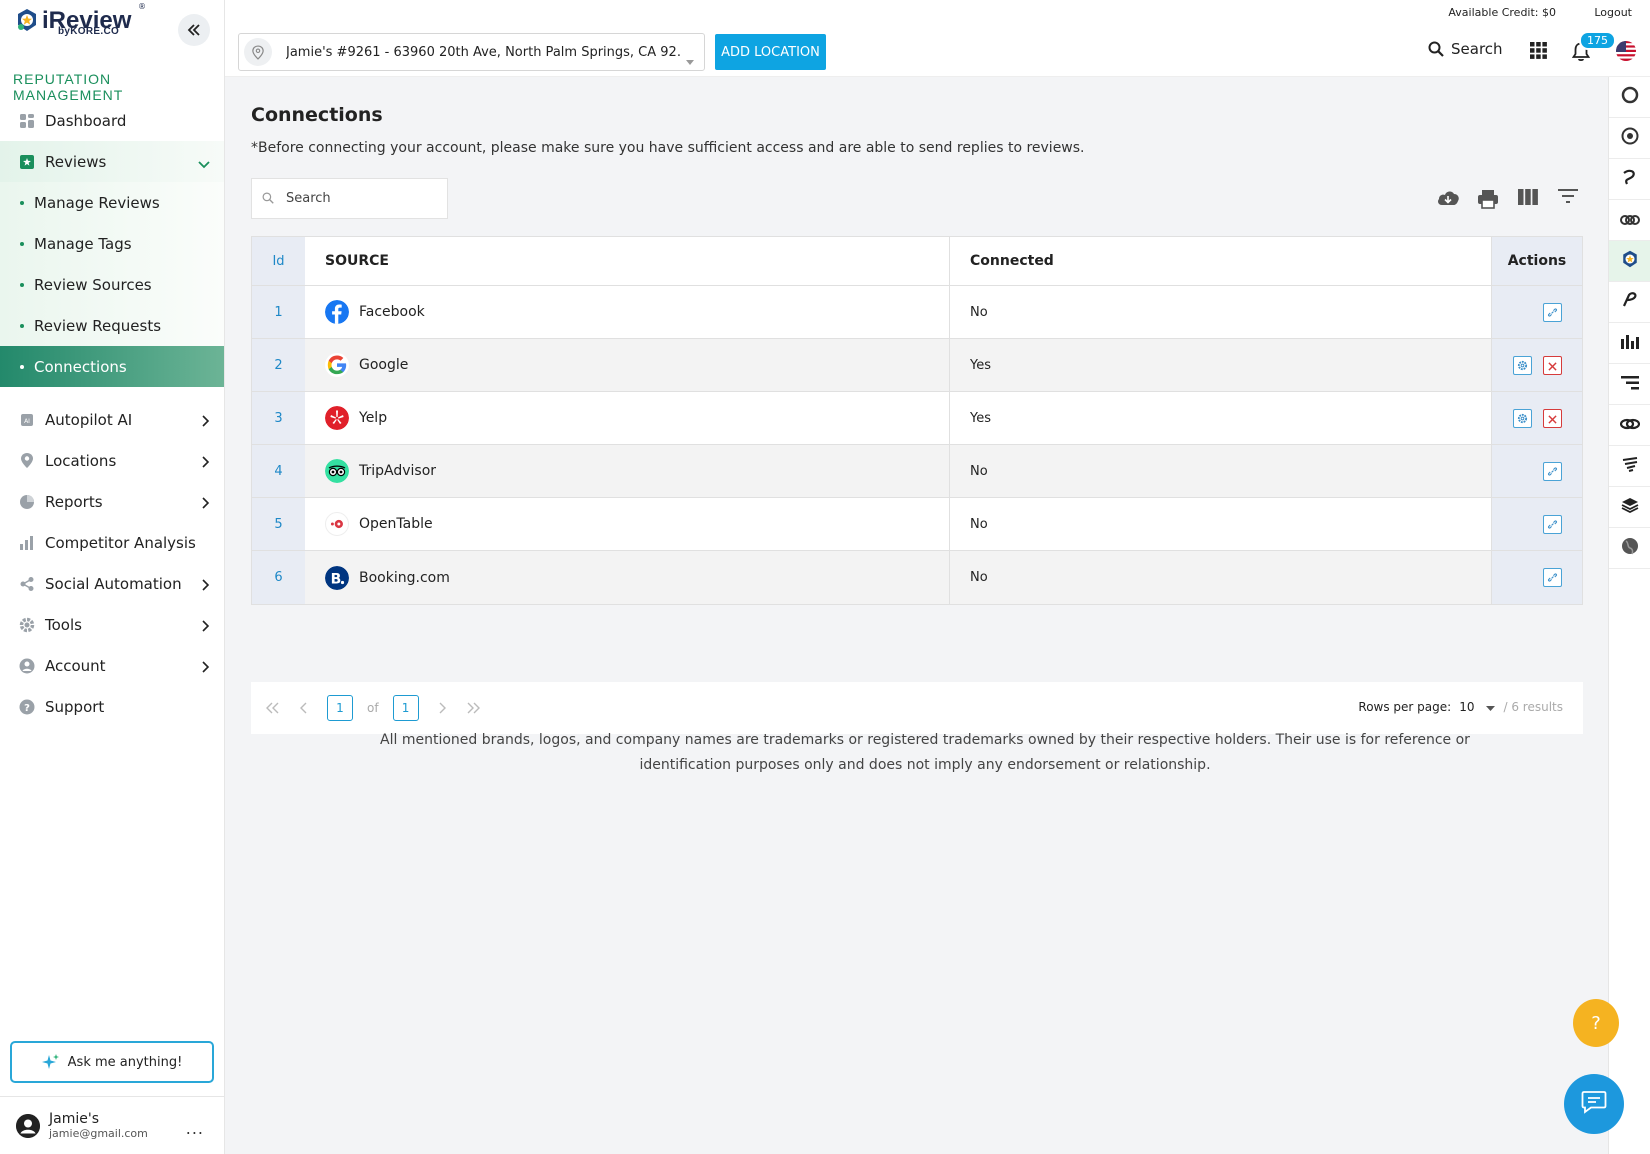  I want to click on chevron-down-icon, so click(204, 164).